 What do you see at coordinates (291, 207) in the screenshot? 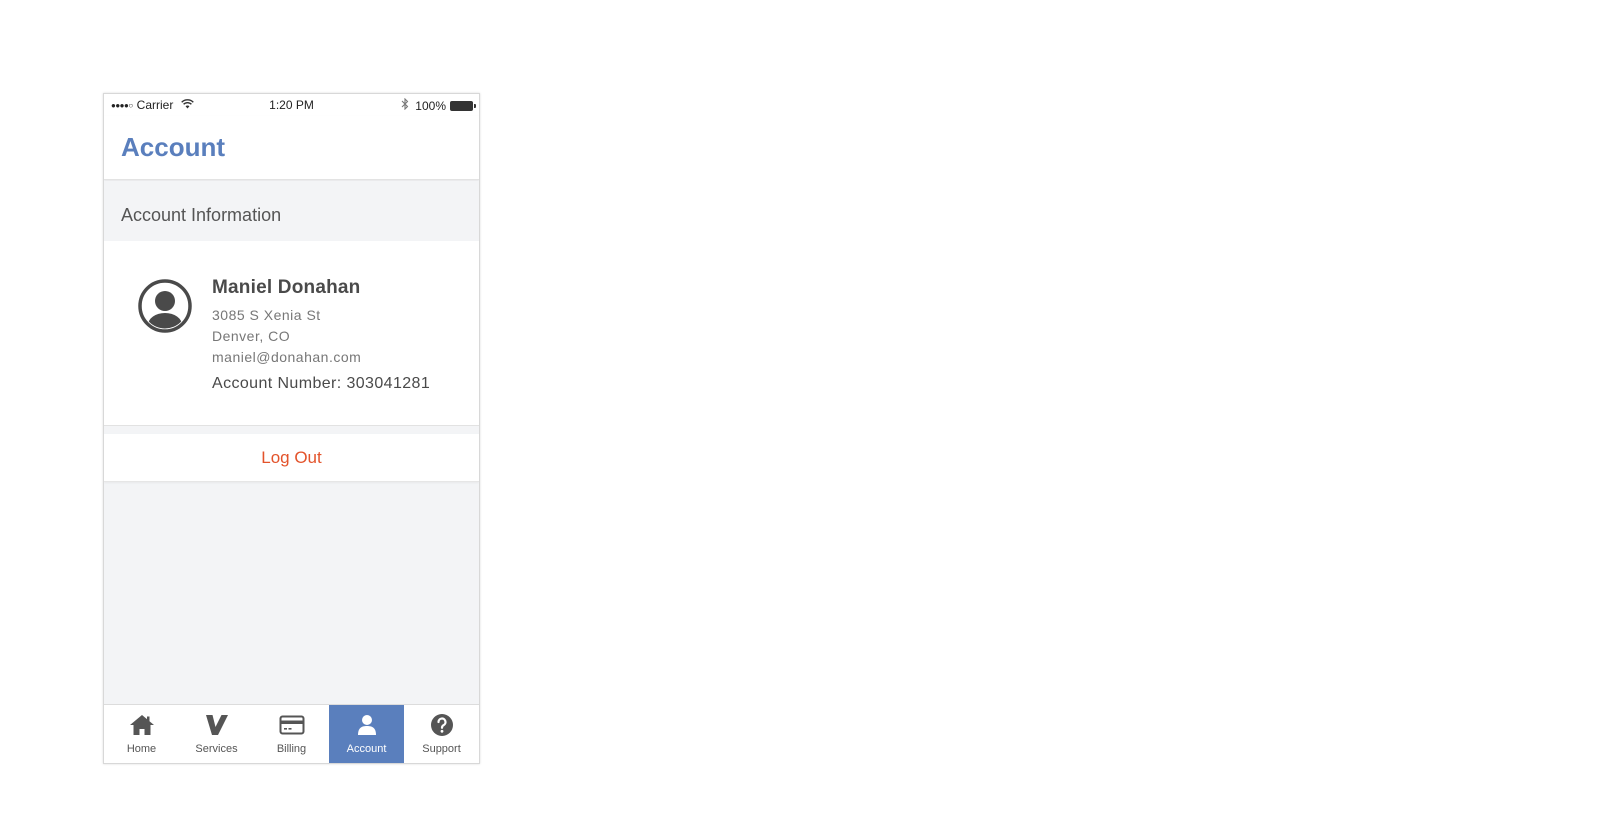
I see `section-header: Account Information` at bounding box center [291, 207].